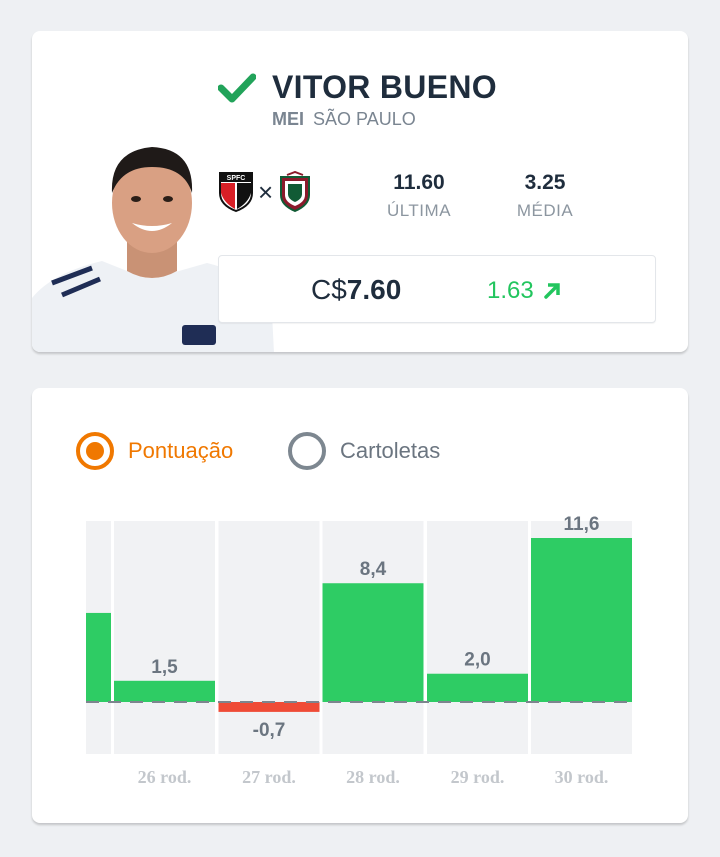  I want to click on price-box: C$7.60 1.63, so click(437, 289).